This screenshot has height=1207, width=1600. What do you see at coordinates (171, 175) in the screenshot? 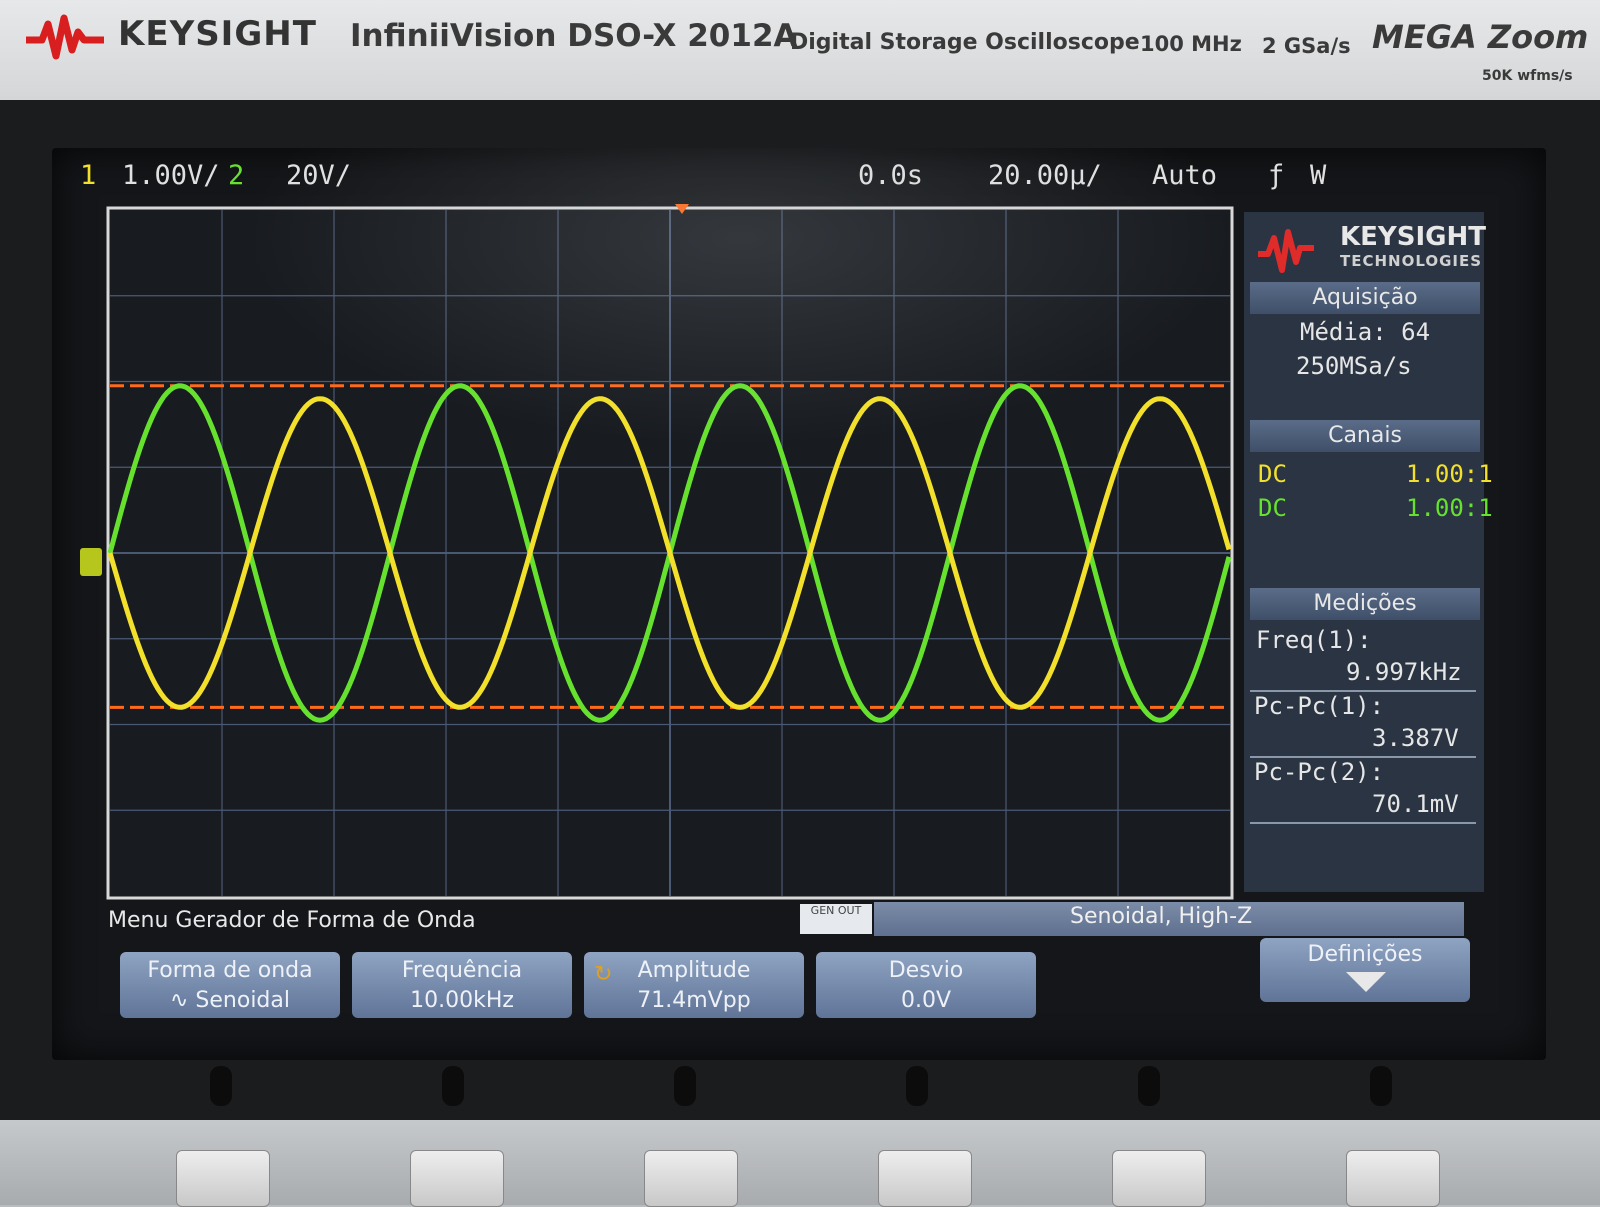
I see `ch1-scale: 1.00V/` at bounding box center [171, 175].